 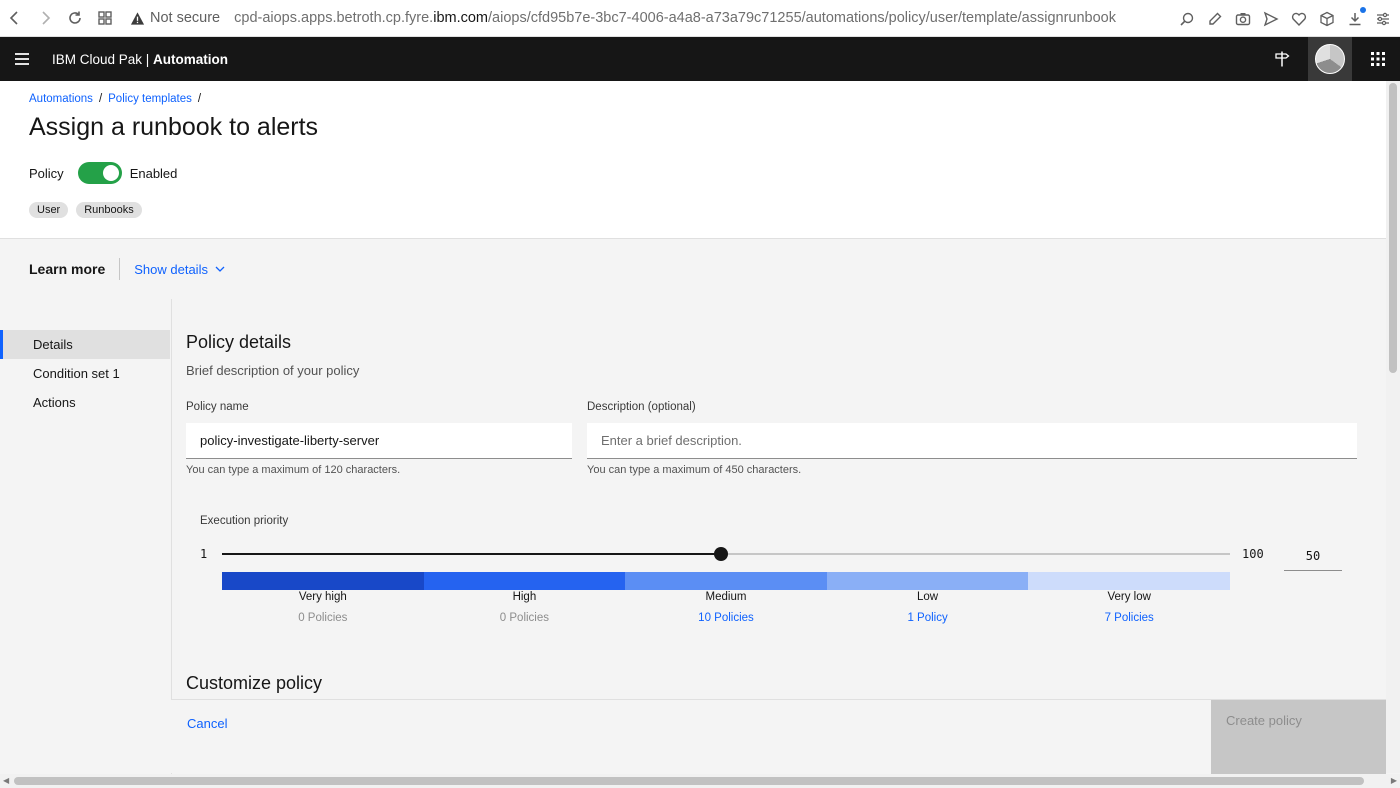 I want to click on breadcrumb: Automations / Policy templates /, so click(x=115, y=99).